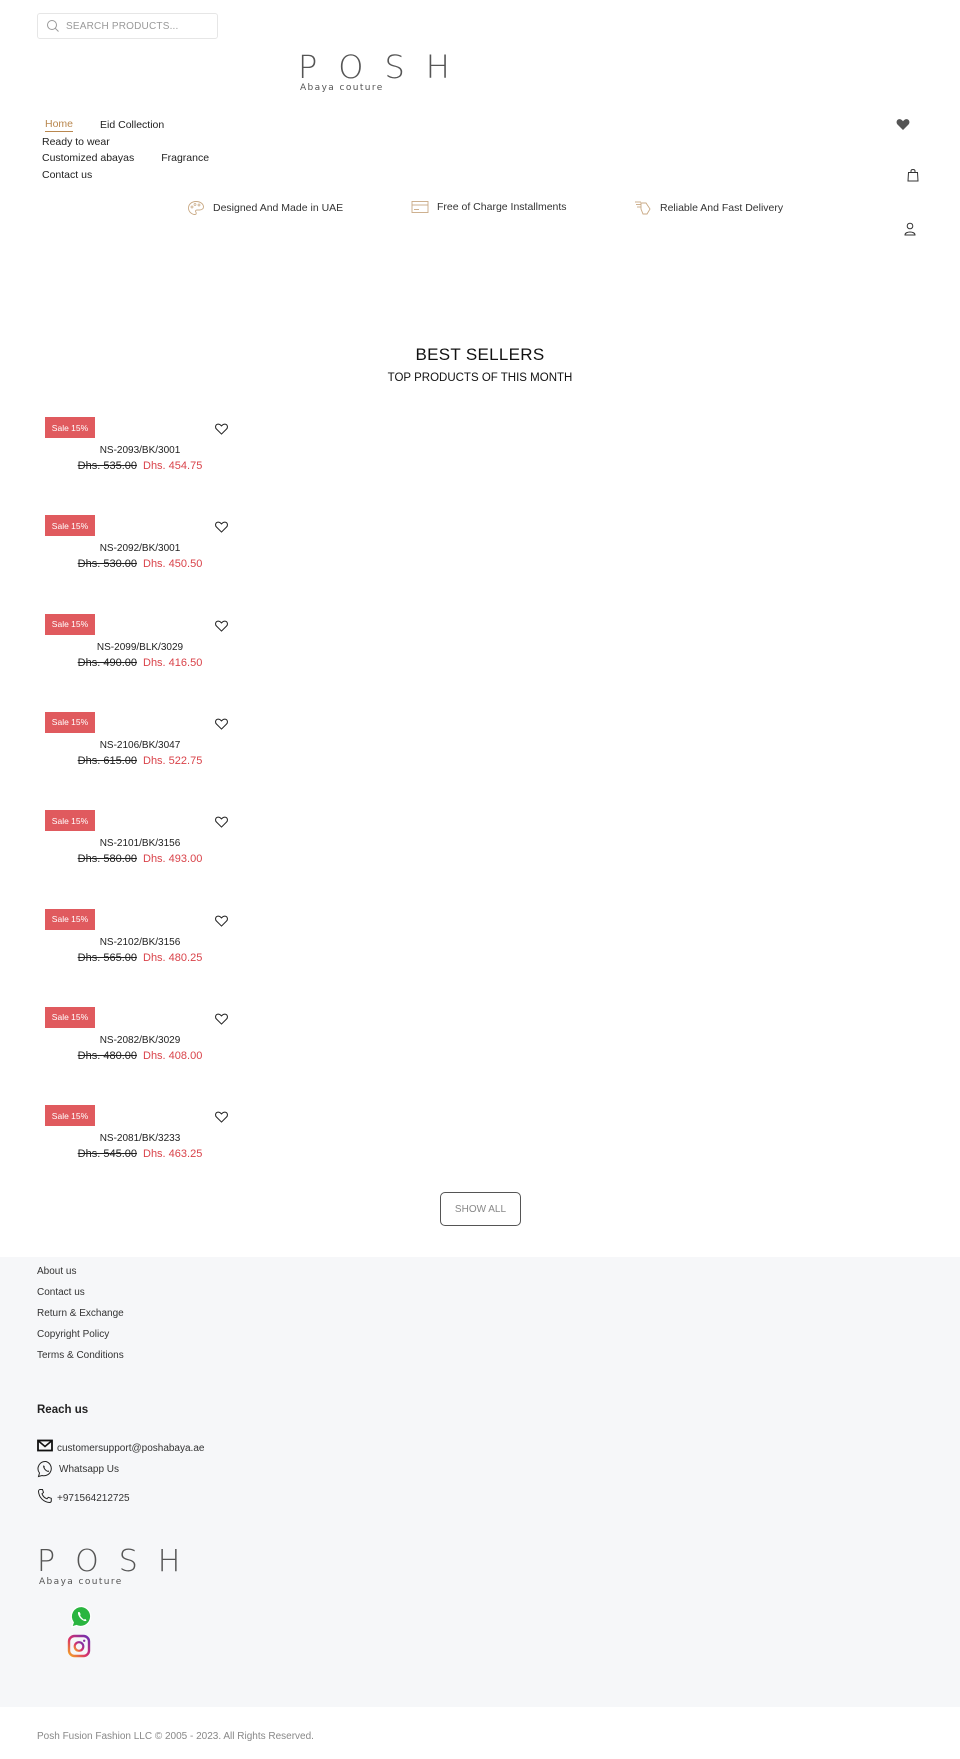 Image resolution: width=960 pixels, height=1759 pixels. I want to click on footer-link-return-exchange: Return & Exchange, so click(80, 1313).